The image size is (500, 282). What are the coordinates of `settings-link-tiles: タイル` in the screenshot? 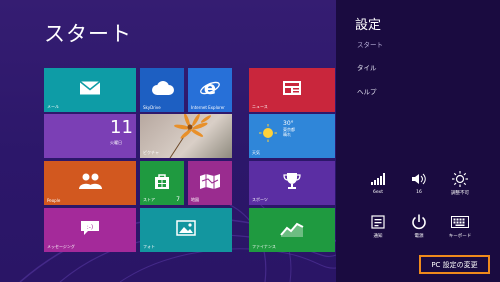 It's located at (367, 67).